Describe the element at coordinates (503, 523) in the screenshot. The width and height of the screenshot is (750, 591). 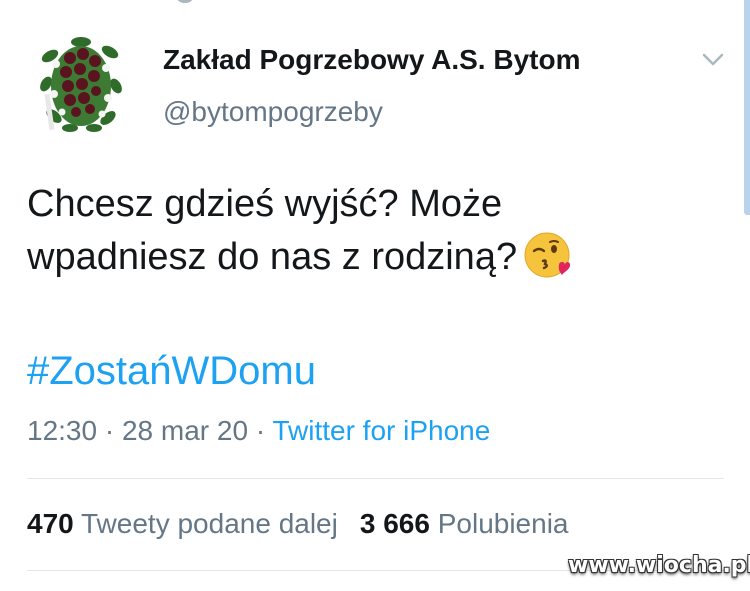
I see `likes-label: Polubienia` at that location.